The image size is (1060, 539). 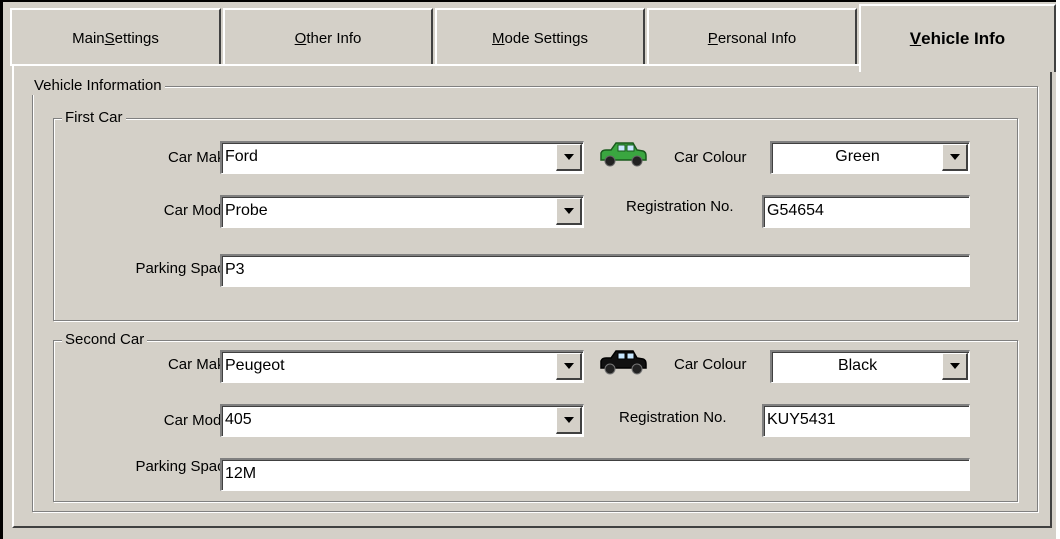 What do you see at coordinates (857, 365) in the screenshot?
I see `car-colour-value: Black` at bounding box center [857, 365].